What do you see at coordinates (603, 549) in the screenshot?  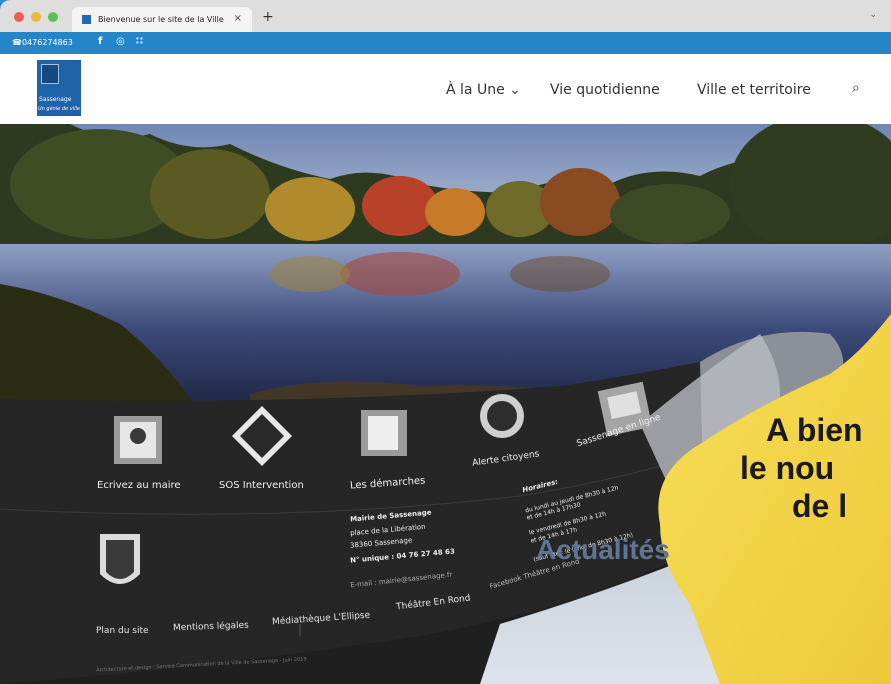 I see `news-heading: Actualités` at bounding box center [603, 549].